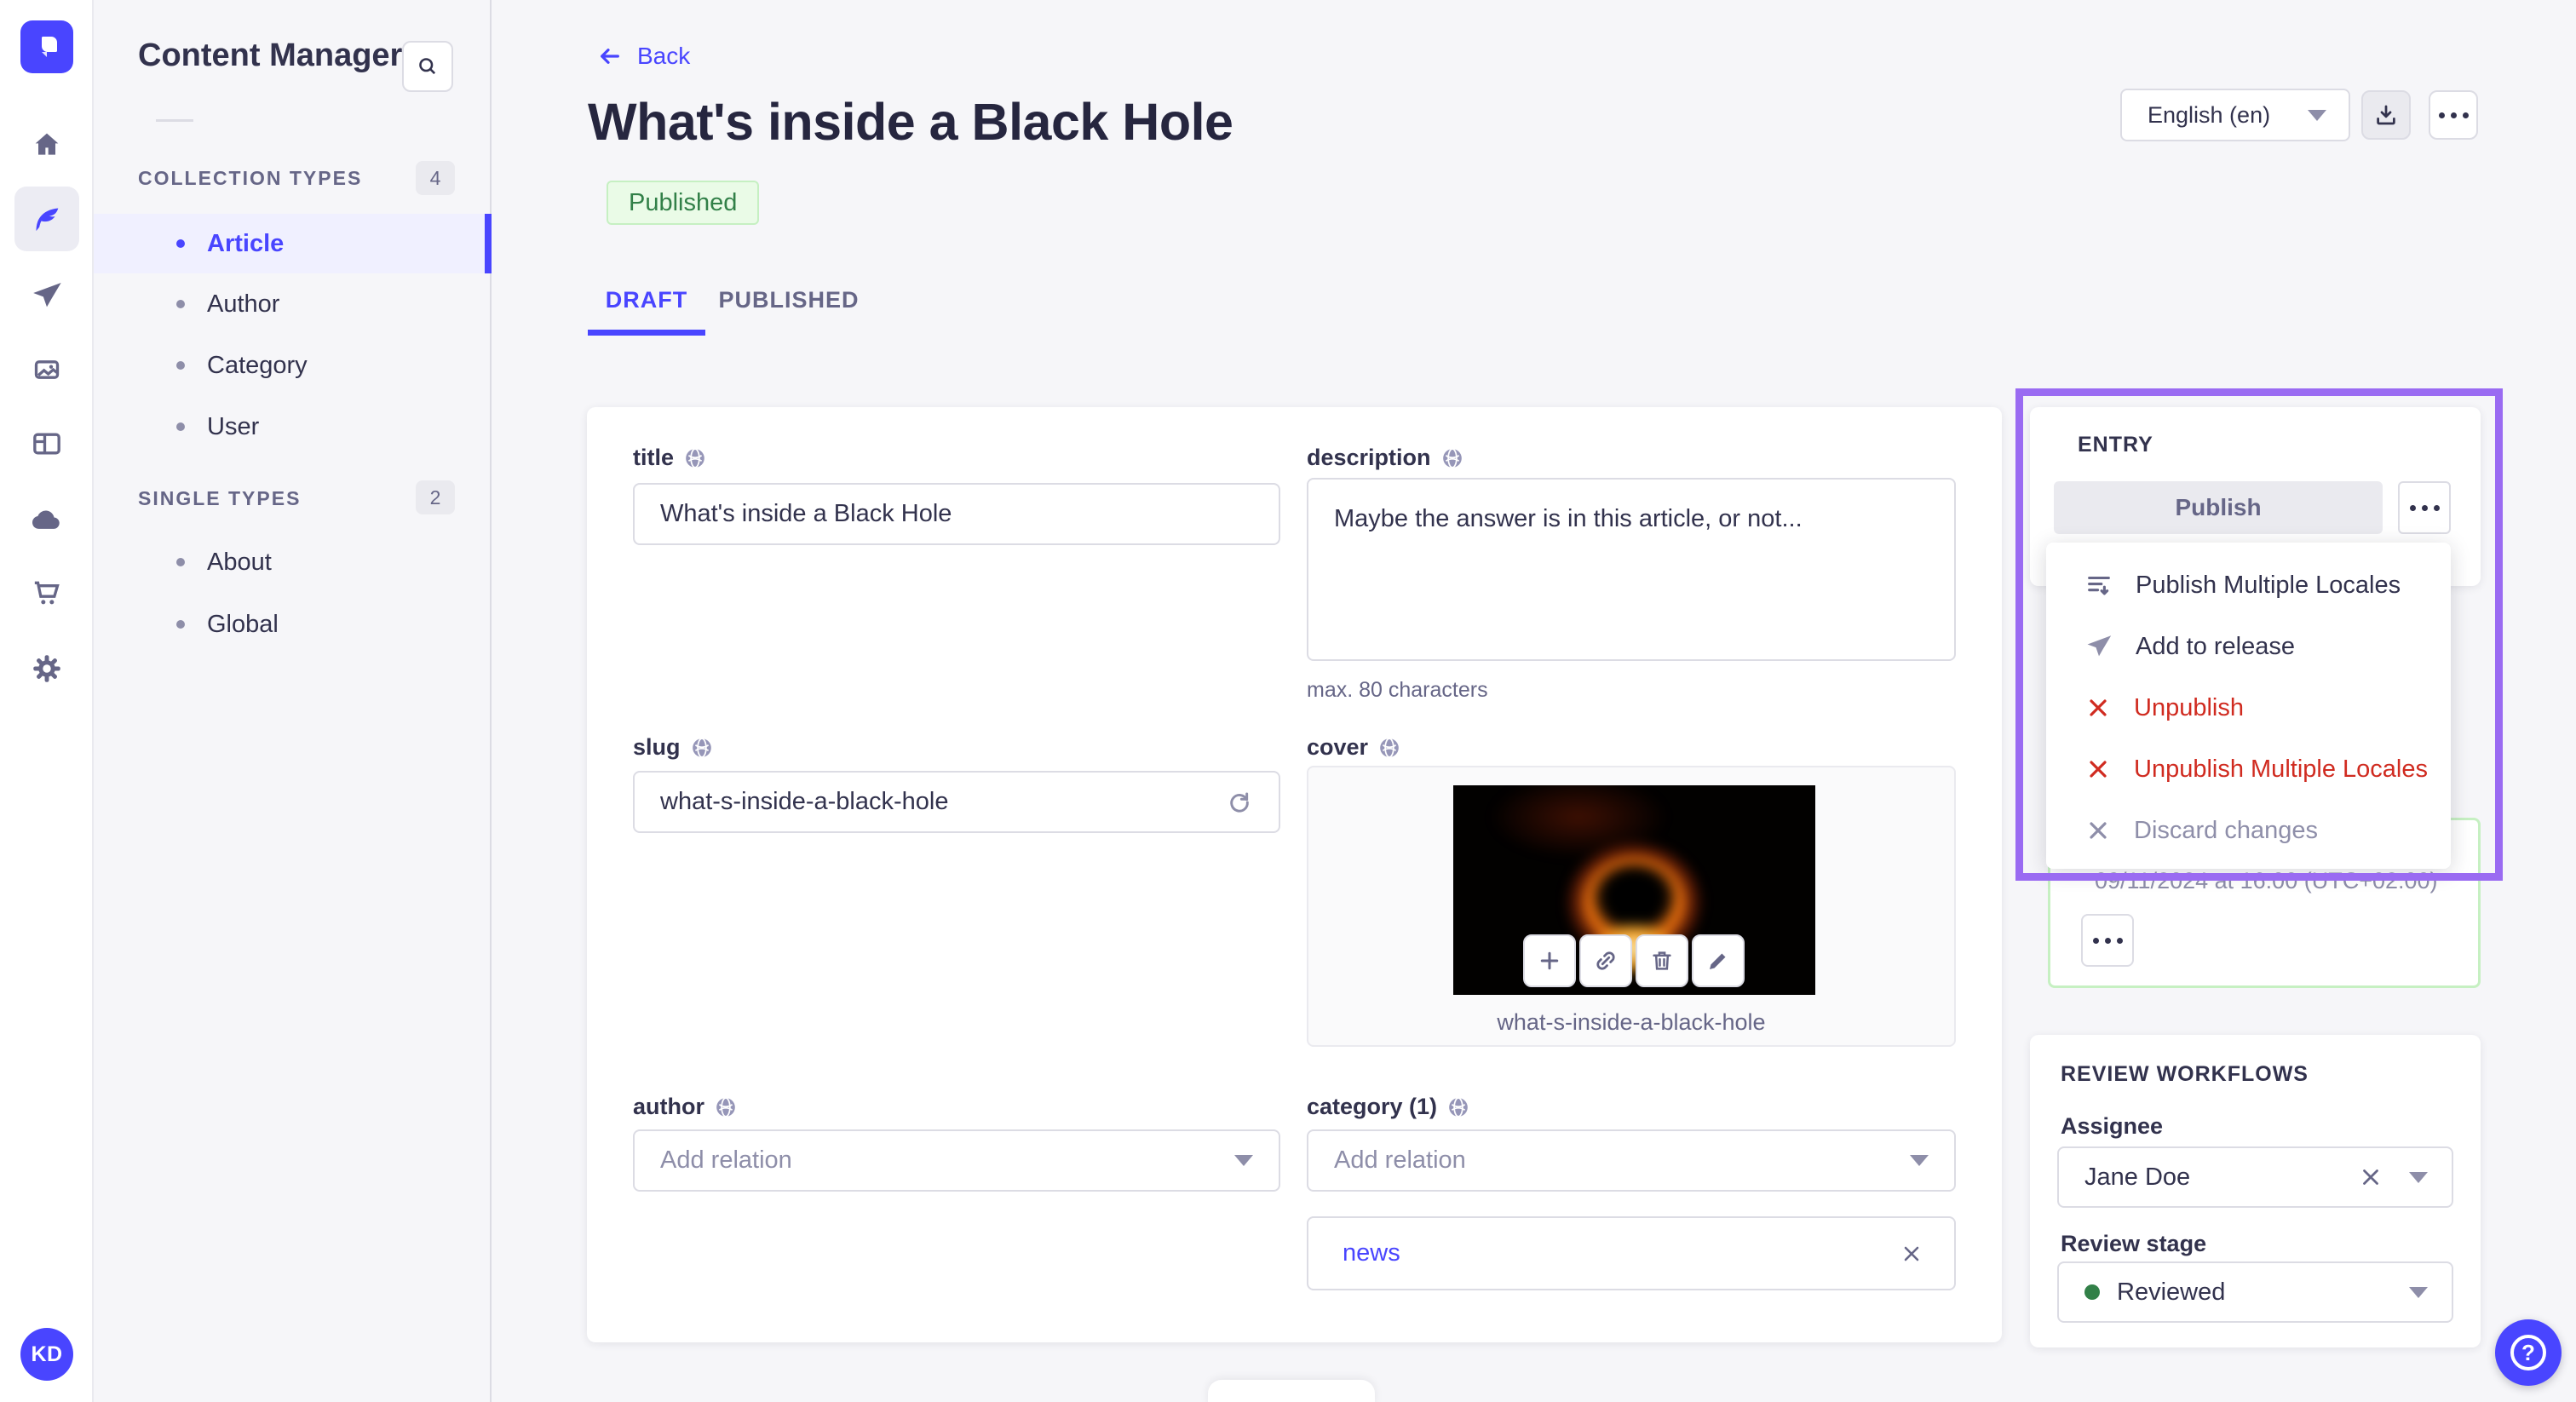 The width and height of the screenshot is (2576, 1402). I want to click on menu-item-unpublish: Unpublish, so click(2249, 707).